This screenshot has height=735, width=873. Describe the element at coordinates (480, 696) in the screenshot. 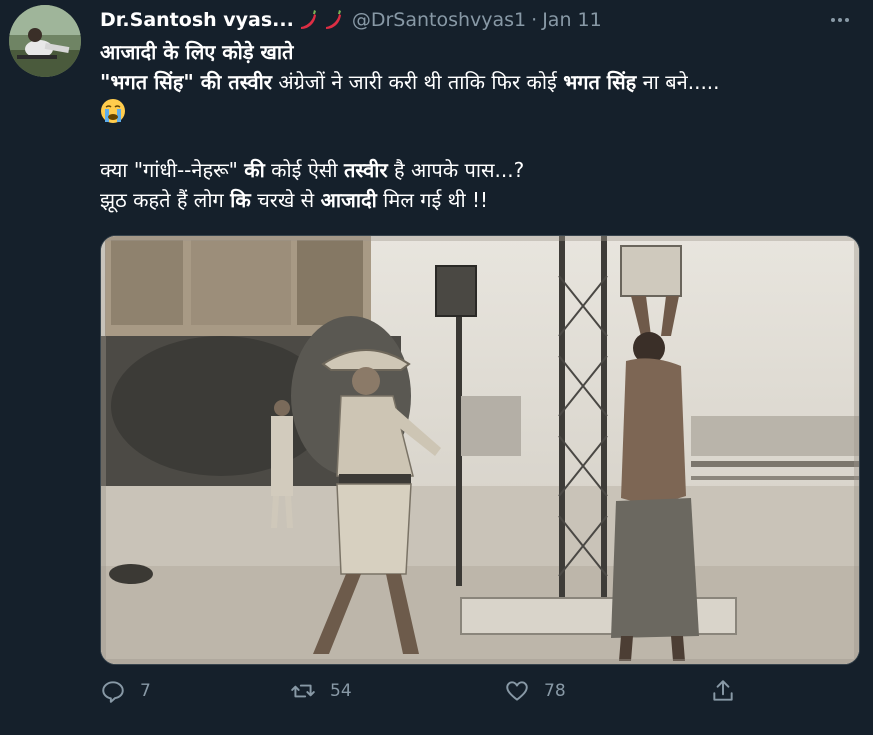

I see `tweet-actions: 7 54 78` at that location.